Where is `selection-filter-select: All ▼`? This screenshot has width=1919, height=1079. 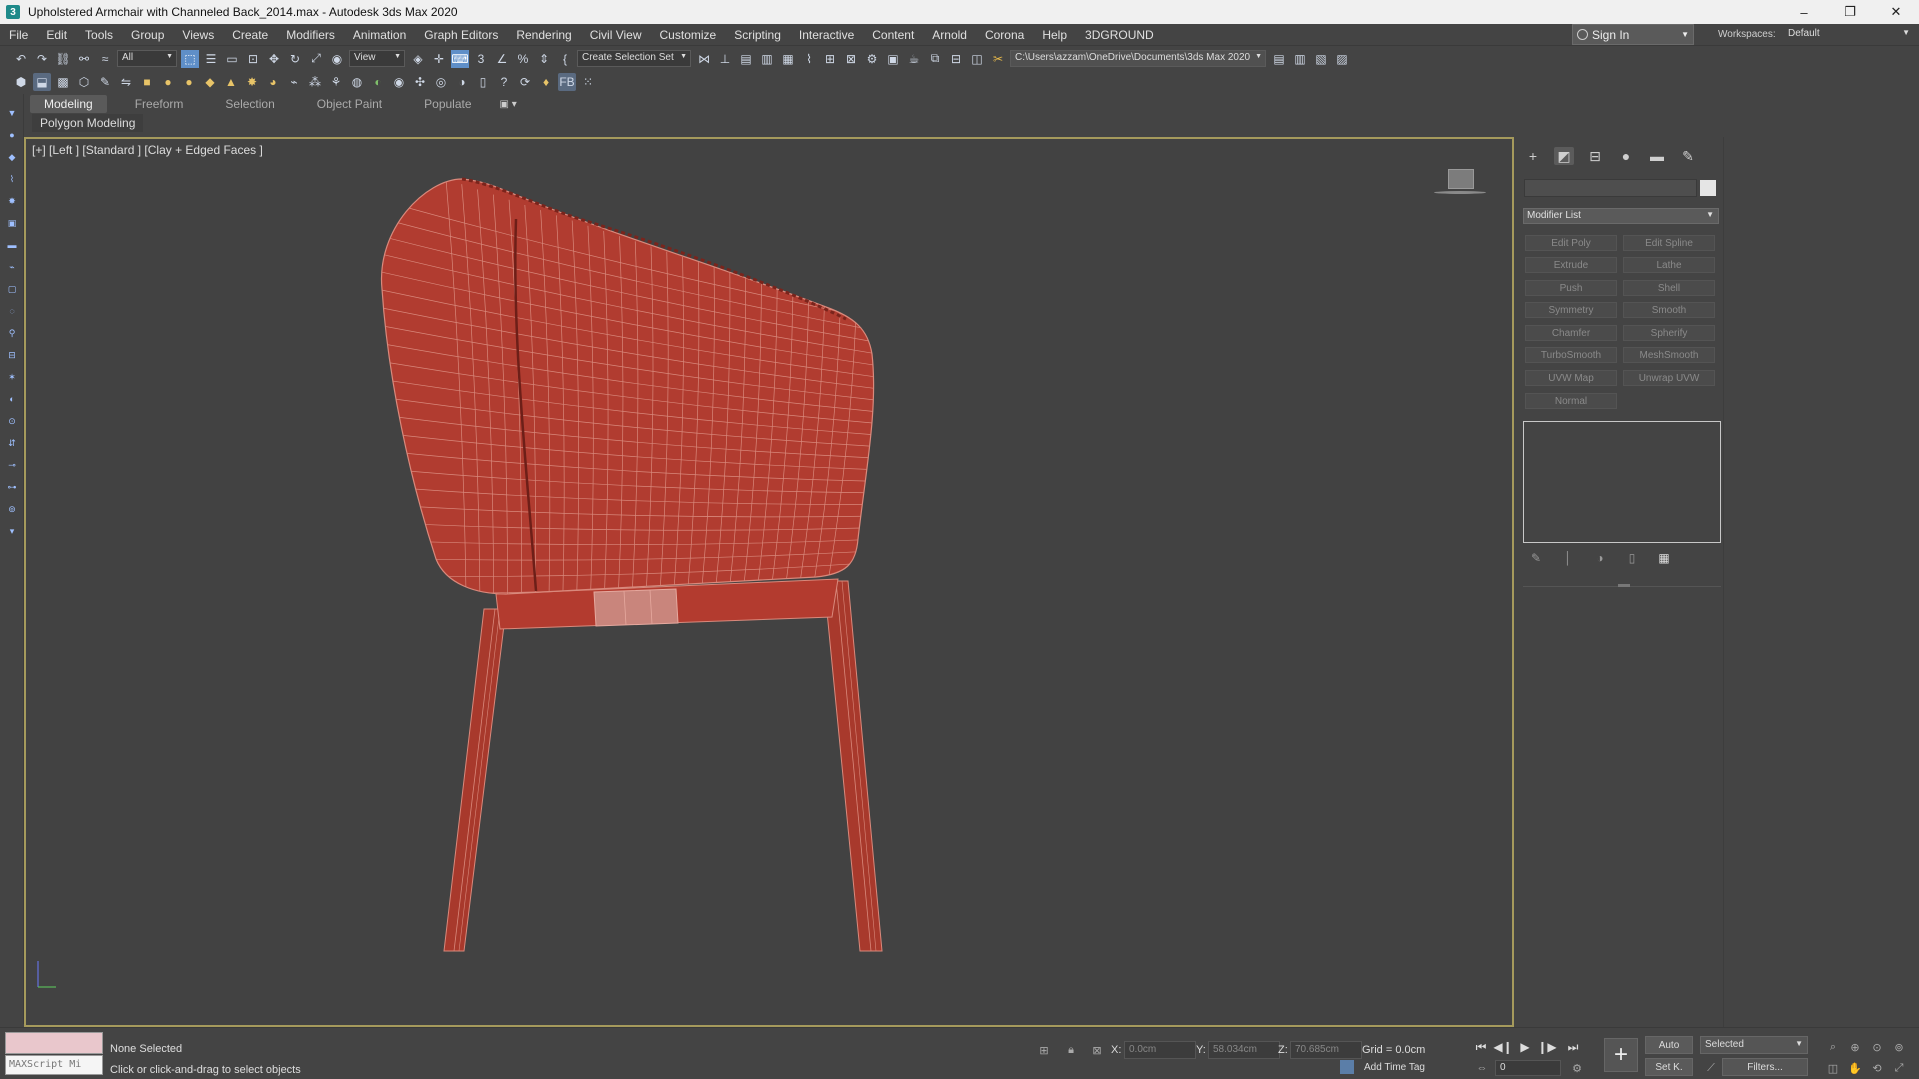 selection-filter-select: All ▼ is located at coordinates (147, 58).